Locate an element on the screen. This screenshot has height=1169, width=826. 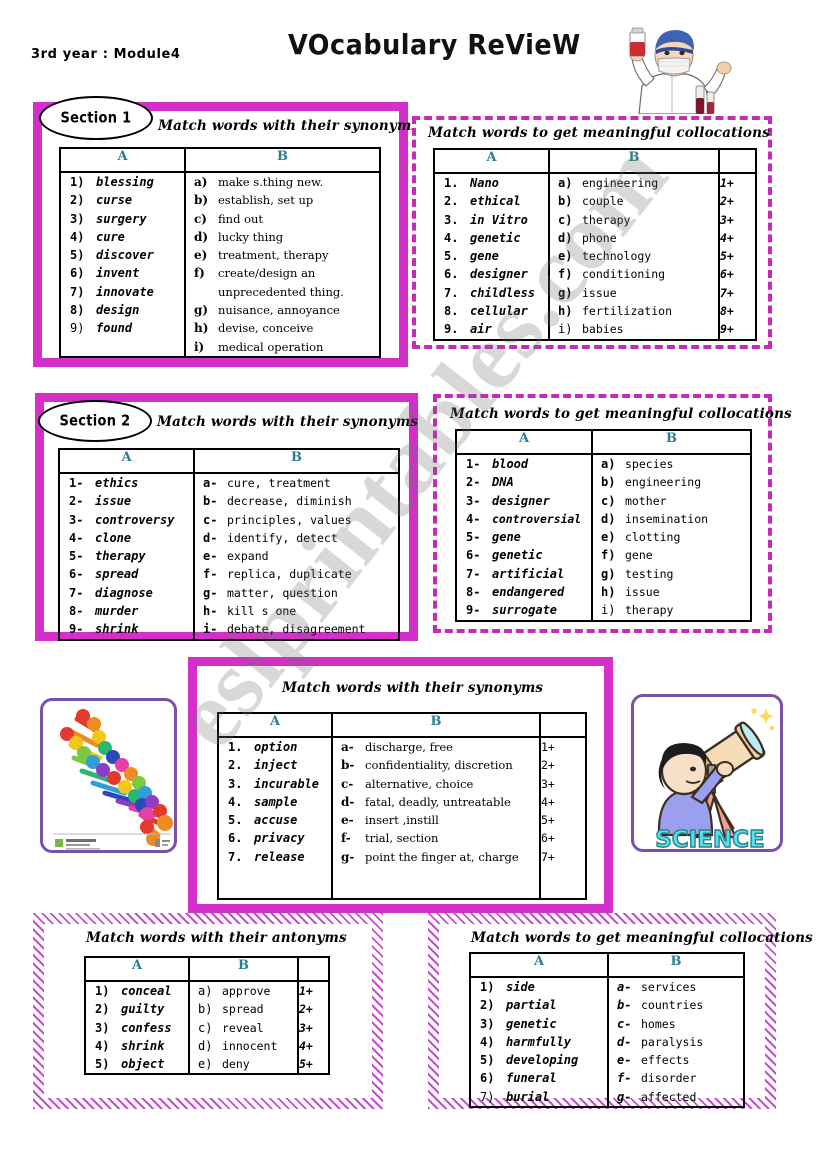
list-item: 6. privacy is located at coordinates (275, 838).